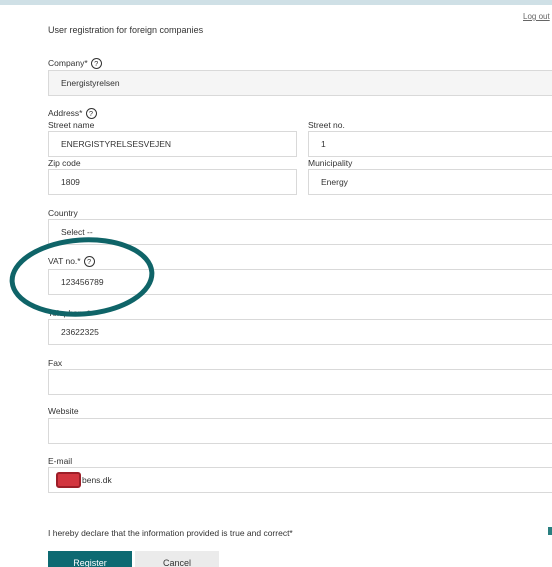  I want to click on logout-link: Log out, so click(536, 16).